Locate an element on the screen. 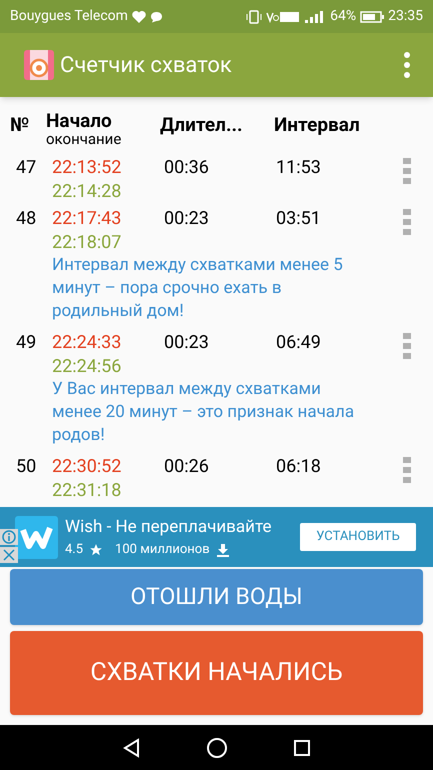  vibrate-icon is located at coordinates (254, 17).